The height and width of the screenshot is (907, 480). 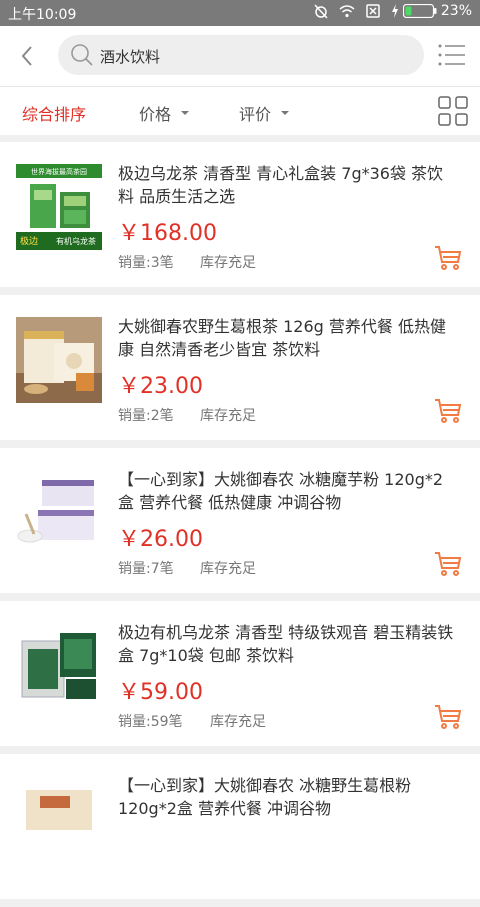 What do you see at coordinates (419, 11) in the screenshot?
I see `battery-icon` at bounding box center [419, 11].